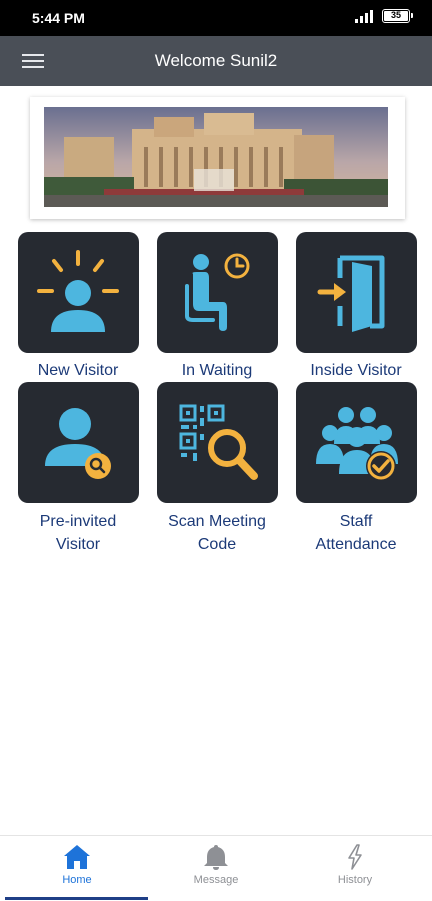 The image size is (432, 901). I want to click on nav-home-label: Home, so click(77, 880).